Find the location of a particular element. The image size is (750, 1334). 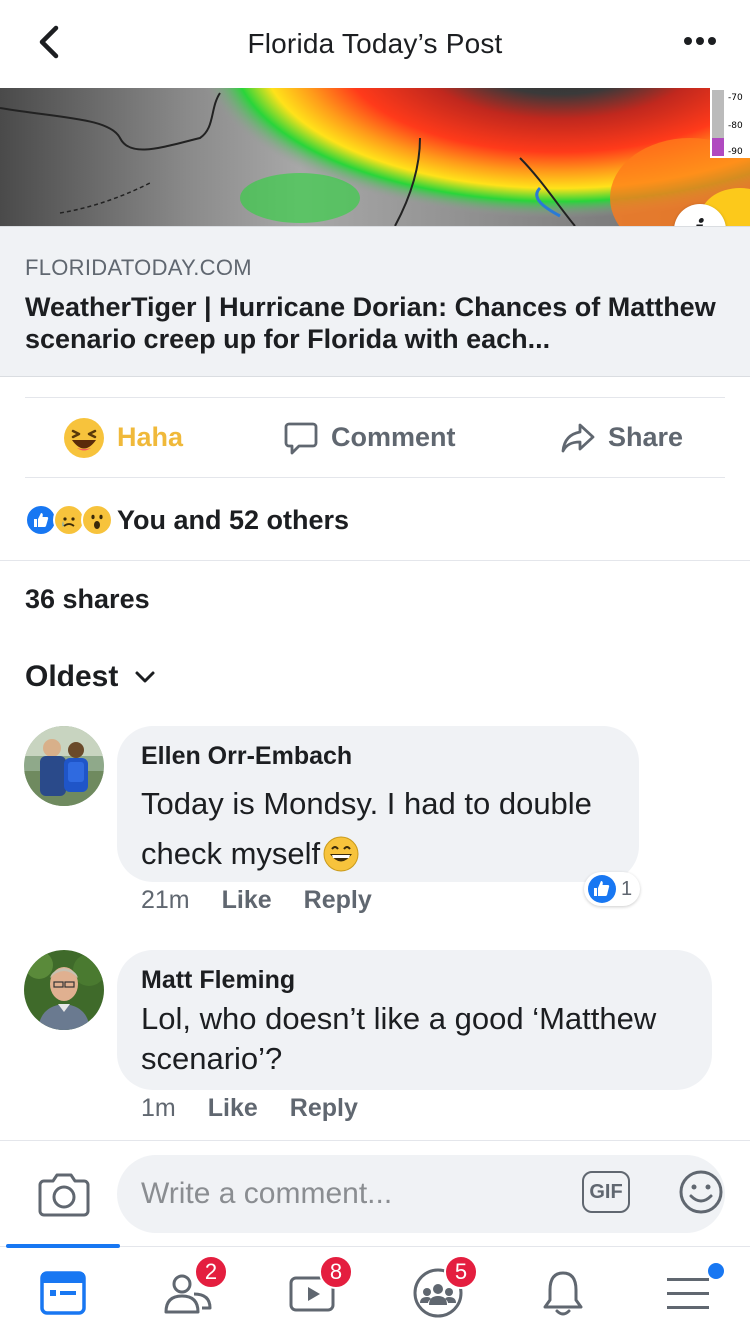

menu-hamburger-icon is located at coordinates (688, 1293).